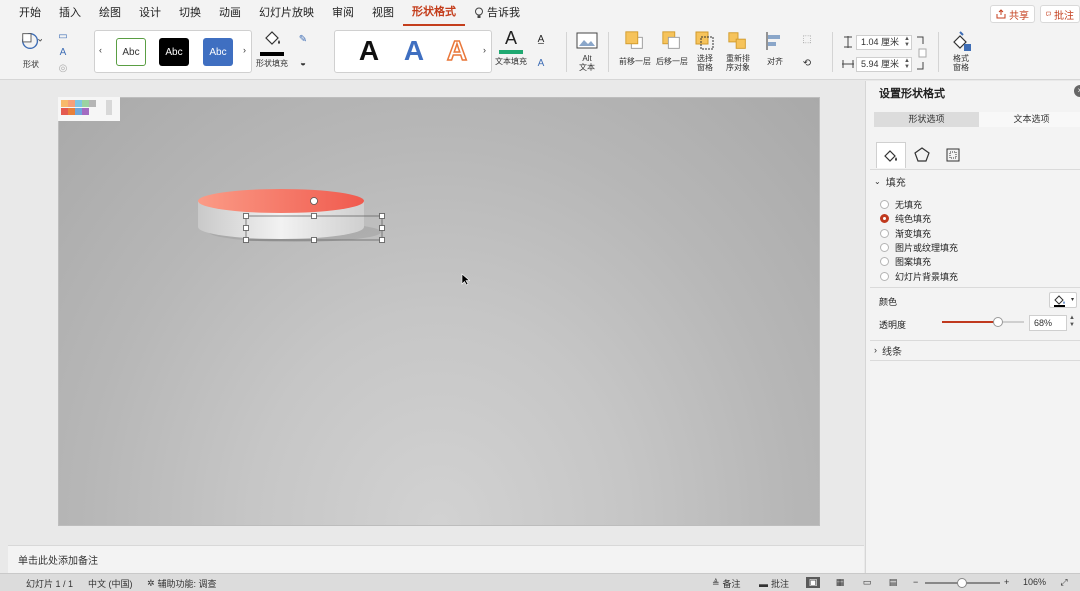 The width and height of the screenshot is (1080, 591). What do you see at coordinates (63, 52) in the screenshot?
I see `text-box-icon: A` at bounding box center [63, 52].